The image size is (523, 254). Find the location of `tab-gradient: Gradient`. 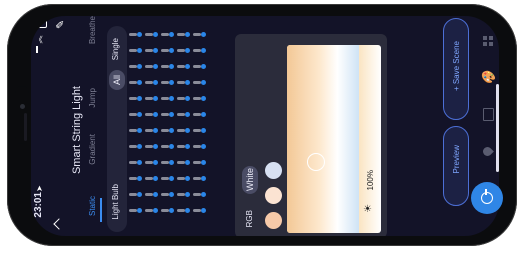

tab-gradient: Gradient is located at coordinates (92, 149).